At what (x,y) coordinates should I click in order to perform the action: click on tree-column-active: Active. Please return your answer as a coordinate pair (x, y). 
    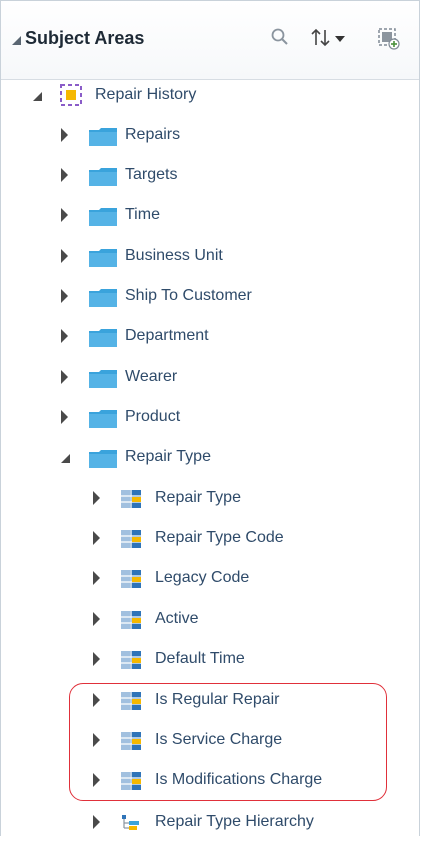
    Looking at the image, I should click on (211, 619).